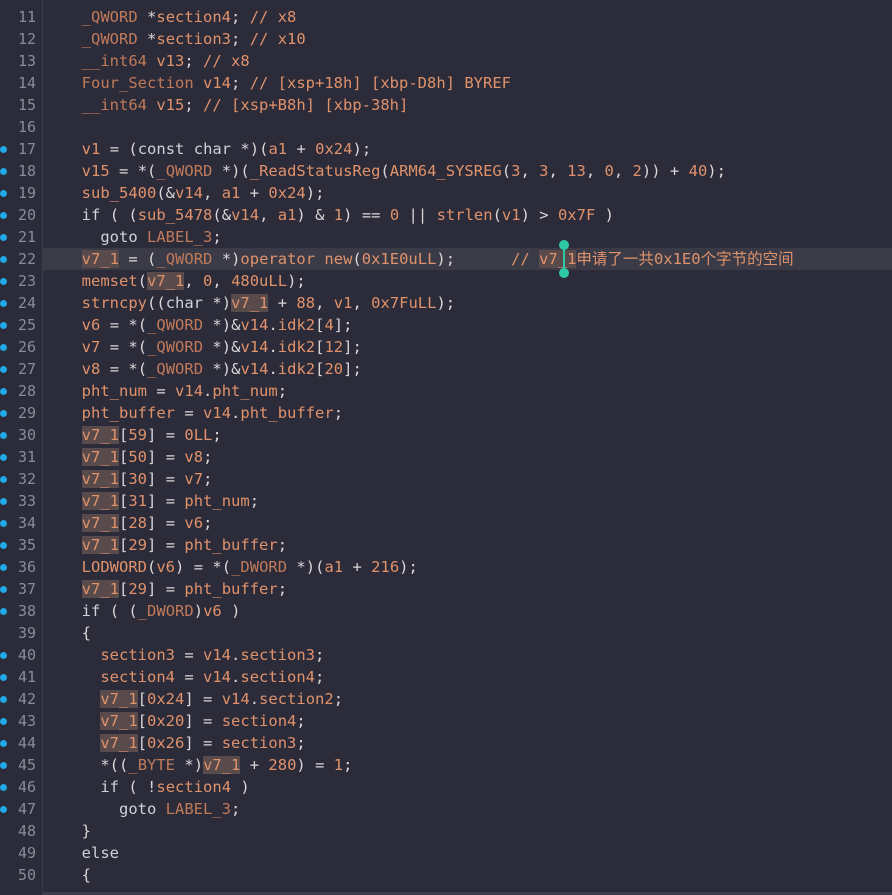 Image resolution: width=892 pixels, height=895 pixels. Describe the element at coordinates (446, 655) in the screenshot. I see `code-line: 40 section3 = v14.section3;` at that location.